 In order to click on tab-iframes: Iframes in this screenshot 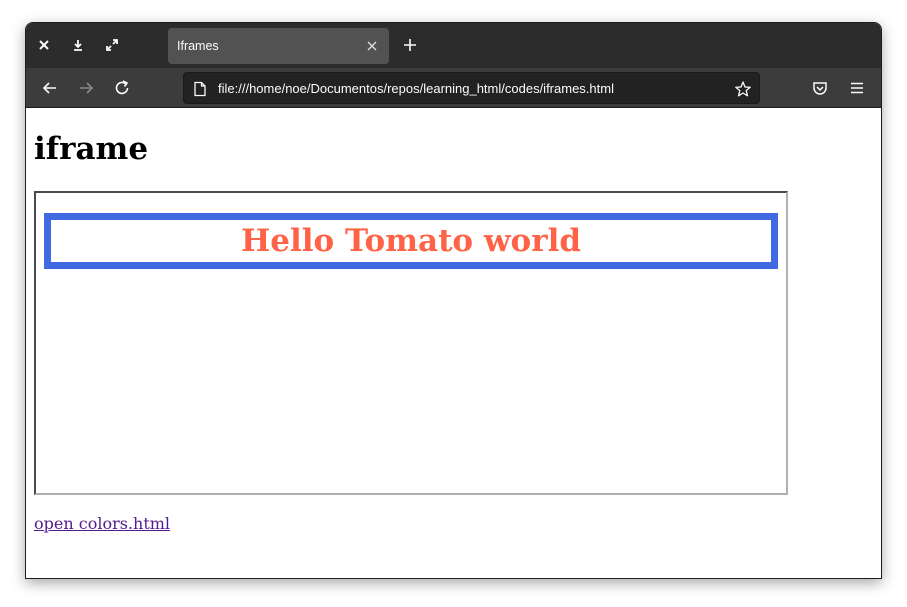, I will do `click(278, 46)`.